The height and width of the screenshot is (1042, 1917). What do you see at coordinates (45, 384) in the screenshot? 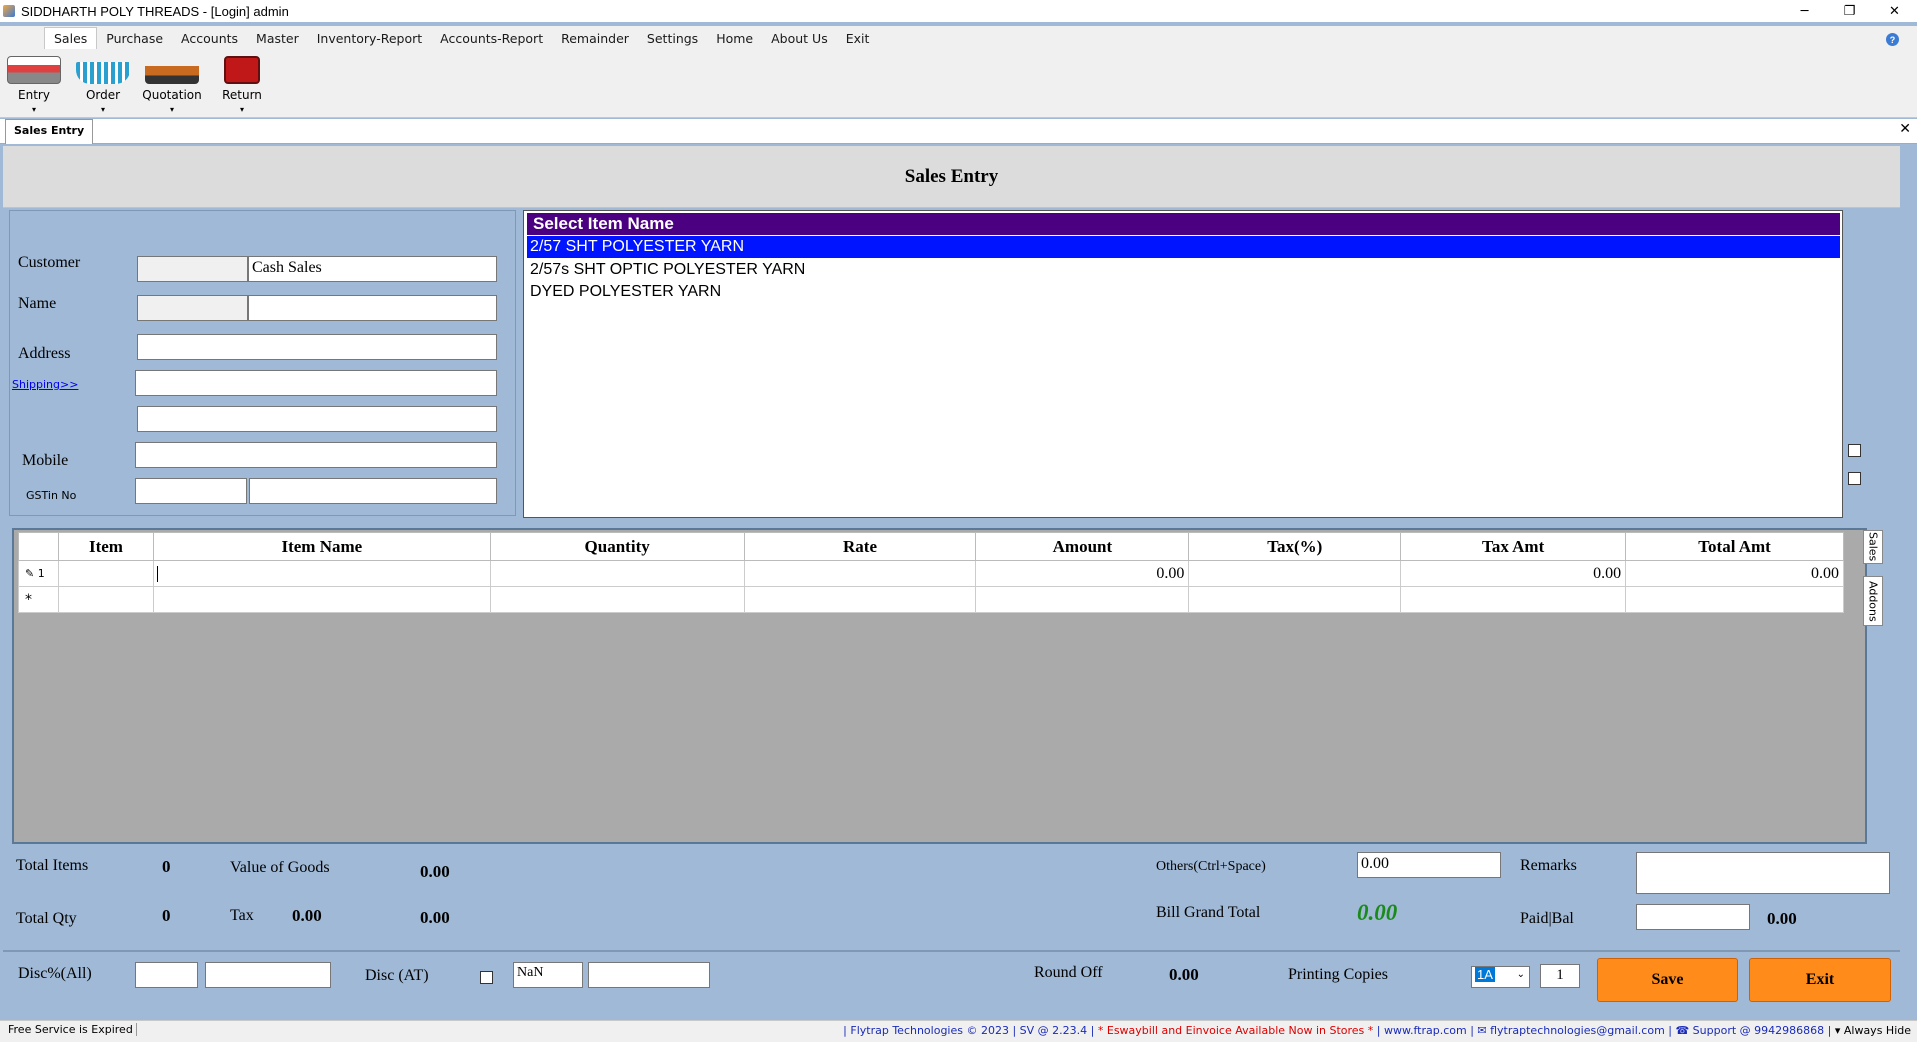
I see `shipping-link: Shipping>>` at bounding box center [45, 384].